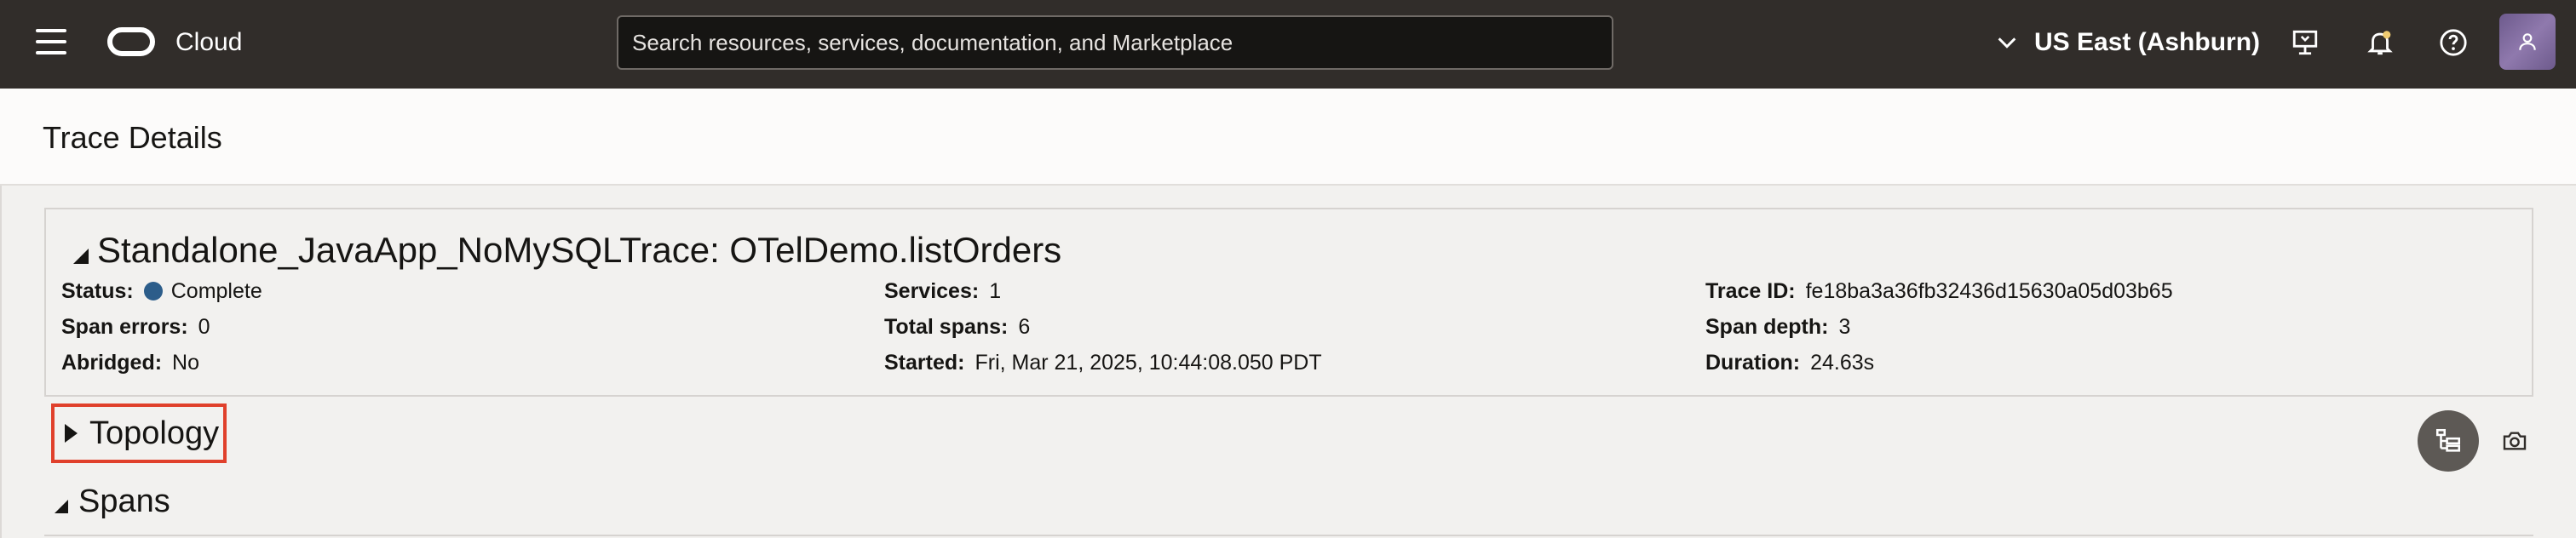  Describe the element at coordinates (1025, 327) in the screenshot. I see `total-spans-value: 6` at that location.